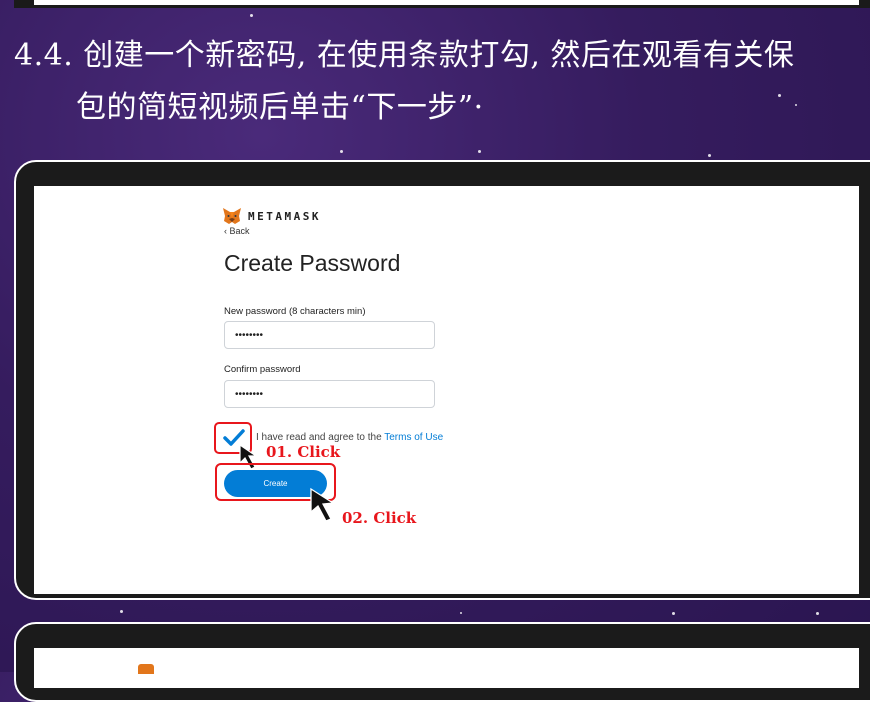 The image size is (870, 702). Describe the element at coordinates (322, 504) in the screenshot. I see `cursor-arrow-icon` at that location.